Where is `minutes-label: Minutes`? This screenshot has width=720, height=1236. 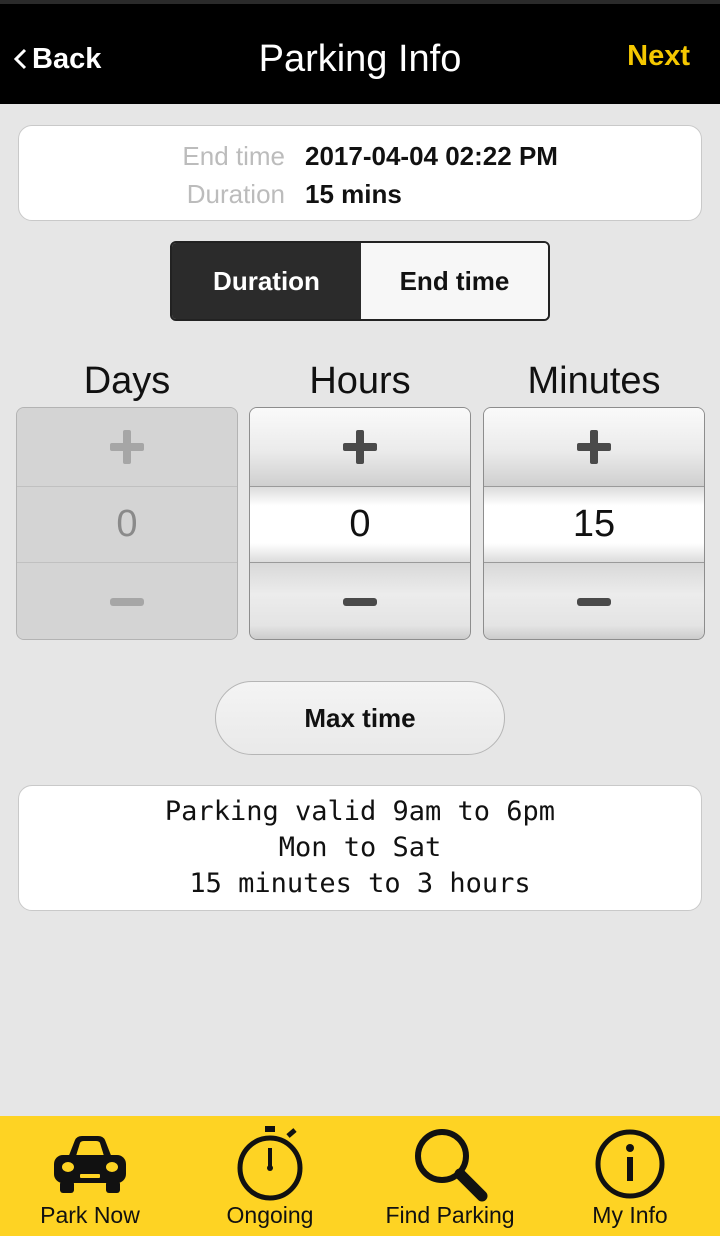
minutes-label: Minutes is located at coordinates (594, 381).